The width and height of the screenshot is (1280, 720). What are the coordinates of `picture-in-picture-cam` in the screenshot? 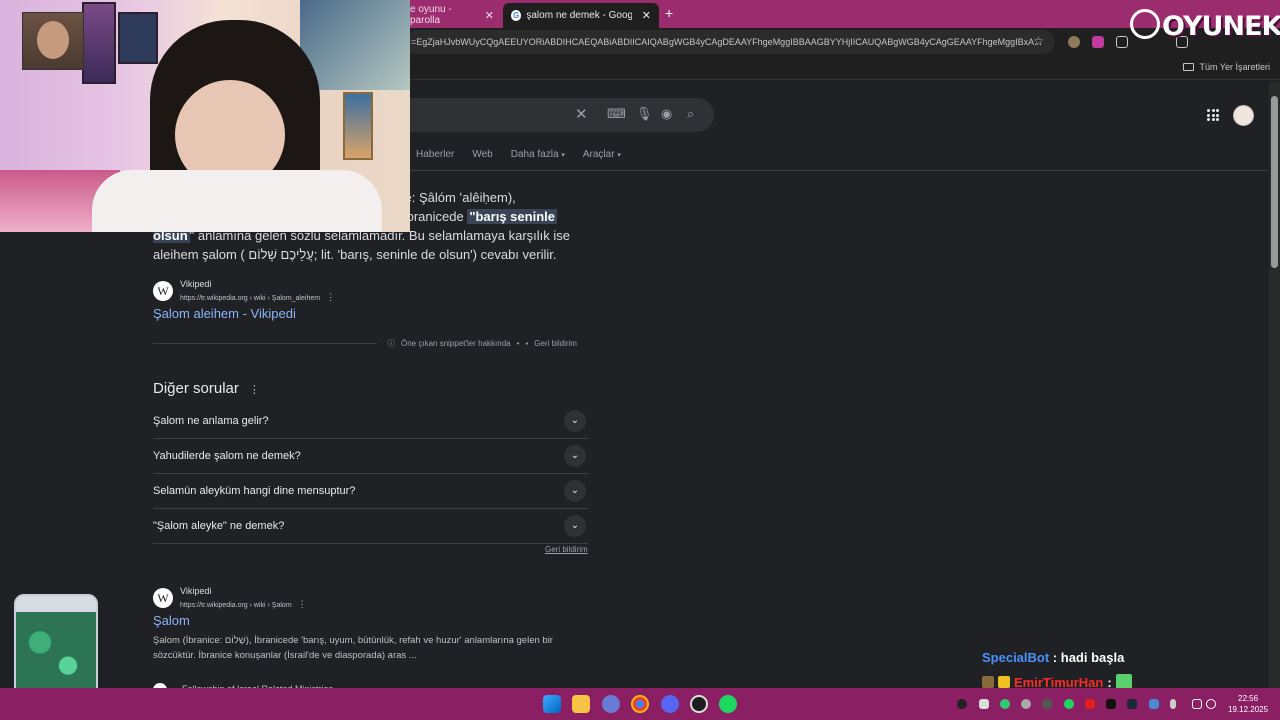 It's located at (53, 41).